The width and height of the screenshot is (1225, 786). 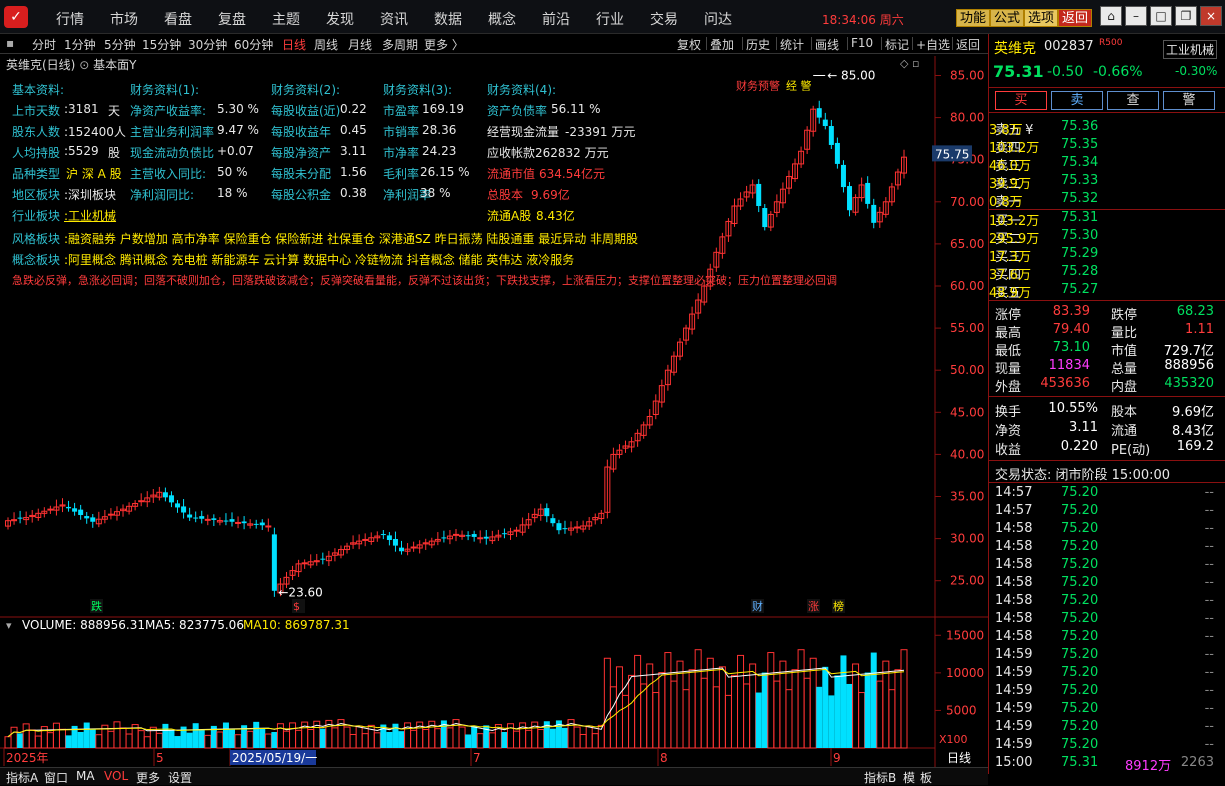 I want to click on menu-item: 交易, so click(x=664, y=19).